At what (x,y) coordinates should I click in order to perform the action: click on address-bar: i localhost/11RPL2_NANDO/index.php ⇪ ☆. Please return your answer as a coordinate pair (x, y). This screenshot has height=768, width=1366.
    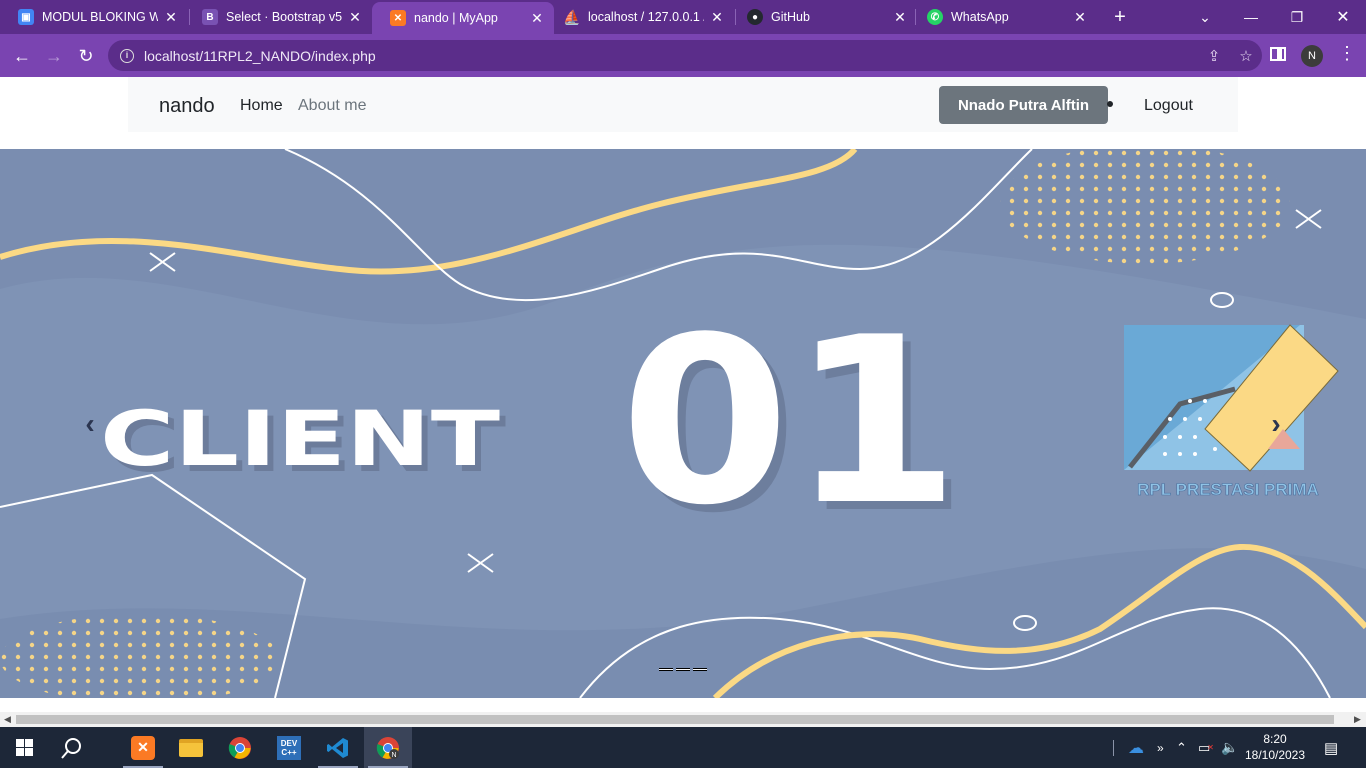
    Looking at the image, I should click on (685, 55).